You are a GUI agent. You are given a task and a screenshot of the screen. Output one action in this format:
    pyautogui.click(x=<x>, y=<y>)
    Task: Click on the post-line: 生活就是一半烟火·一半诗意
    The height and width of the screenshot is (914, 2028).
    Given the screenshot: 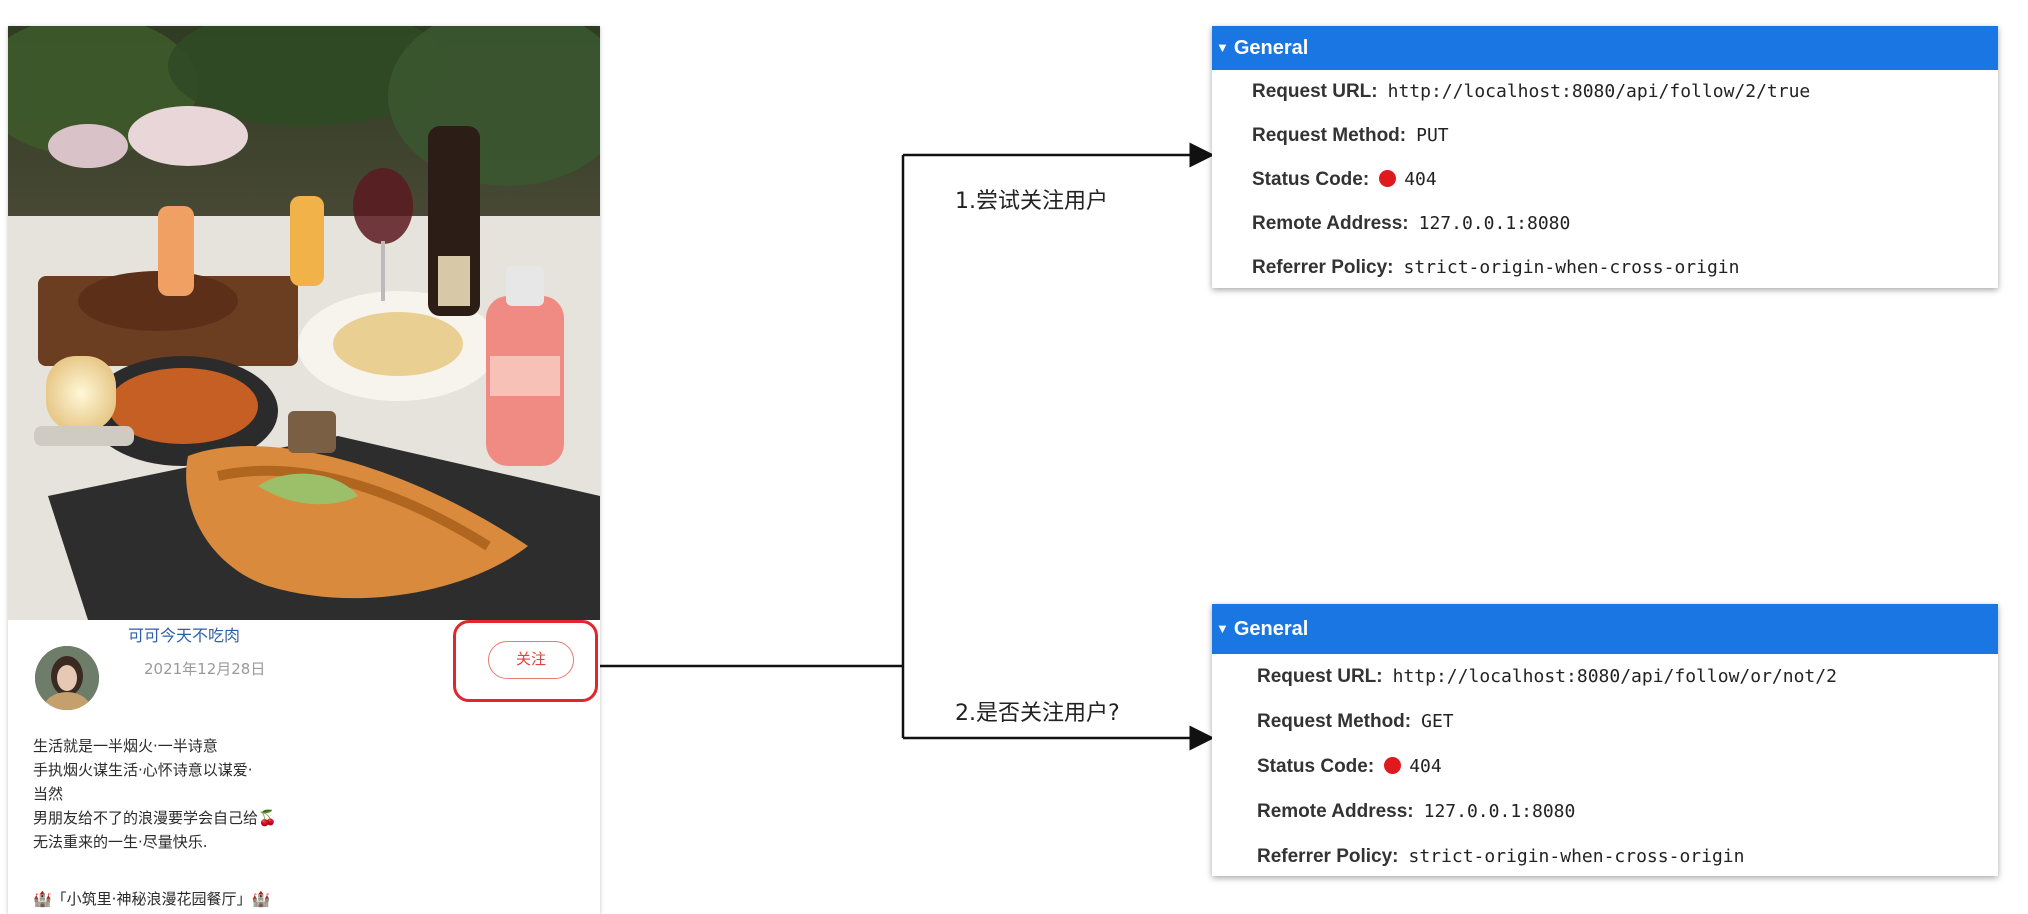 What is the action you would take?
    pyautogui.click(x=125, y=746)
    